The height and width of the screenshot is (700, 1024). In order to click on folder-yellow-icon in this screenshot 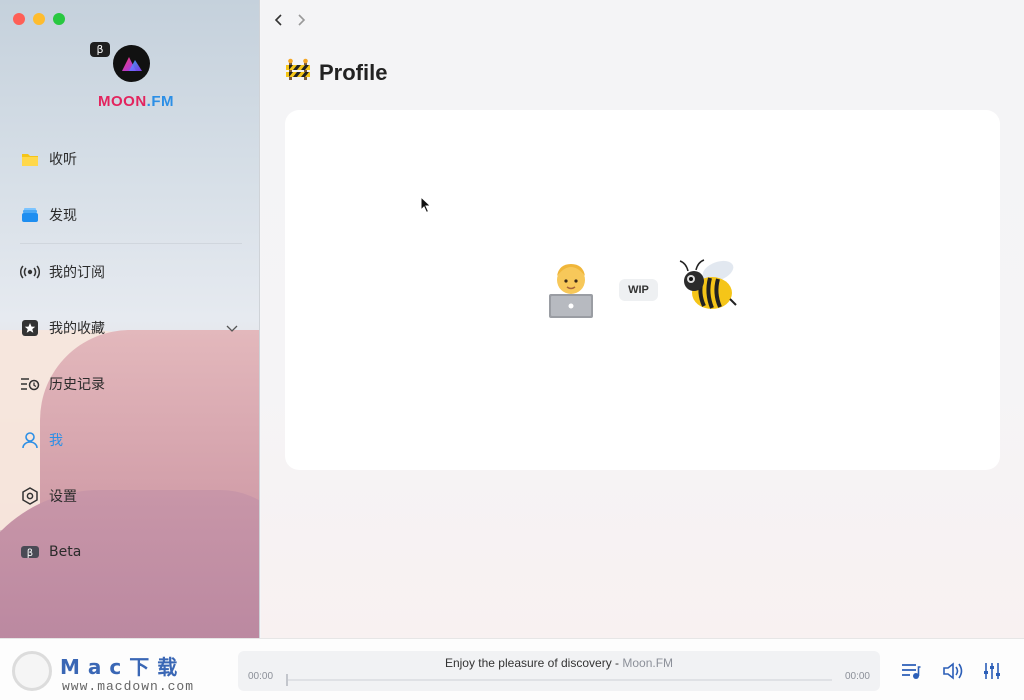, I will do `click(30, 159)`.